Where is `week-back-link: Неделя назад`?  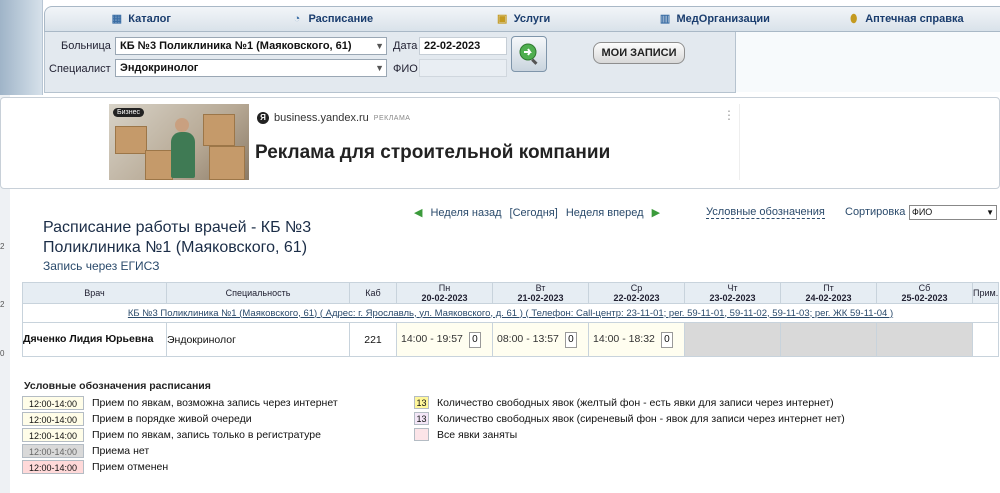 week-back-link: Неделя назад is located at coordinates (465, 213).